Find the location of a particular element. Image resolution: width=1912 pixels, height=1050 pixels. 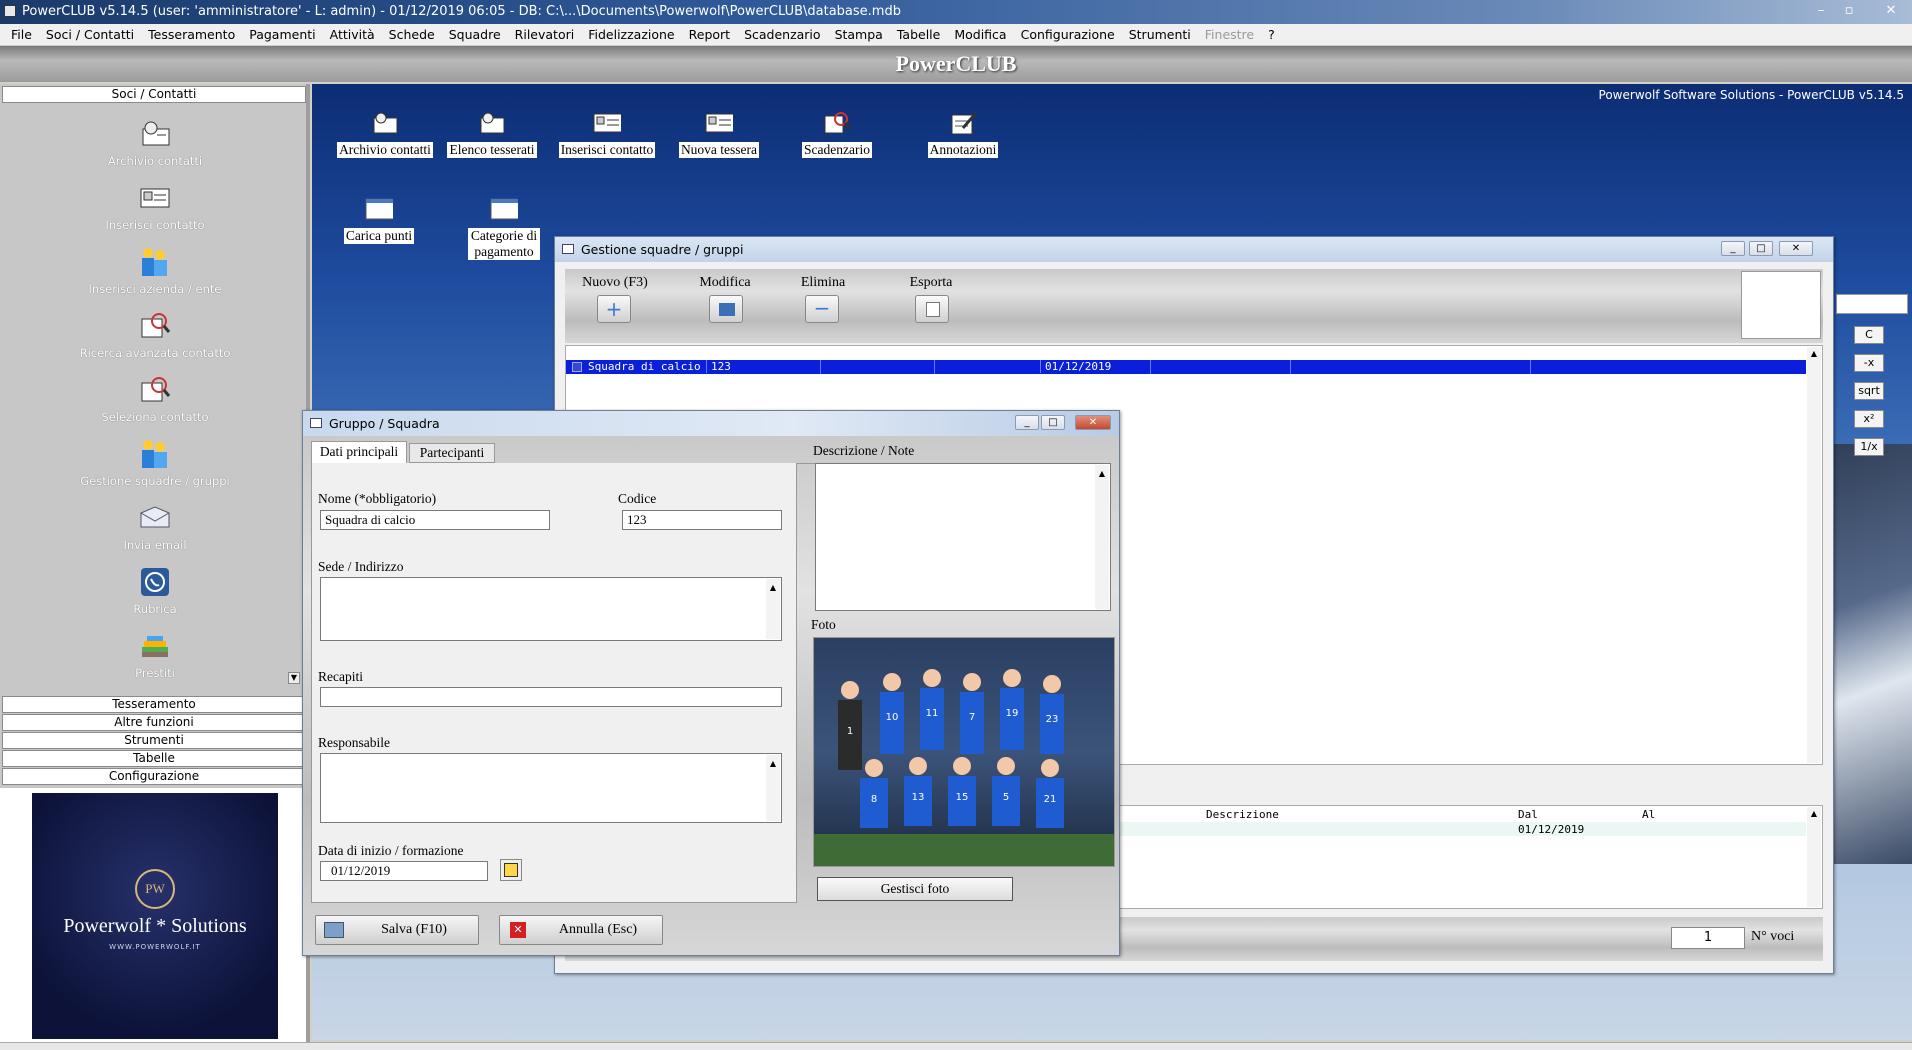

desktop-icon-annotazioni: Annotazioni is located at coordinates (963, 134).